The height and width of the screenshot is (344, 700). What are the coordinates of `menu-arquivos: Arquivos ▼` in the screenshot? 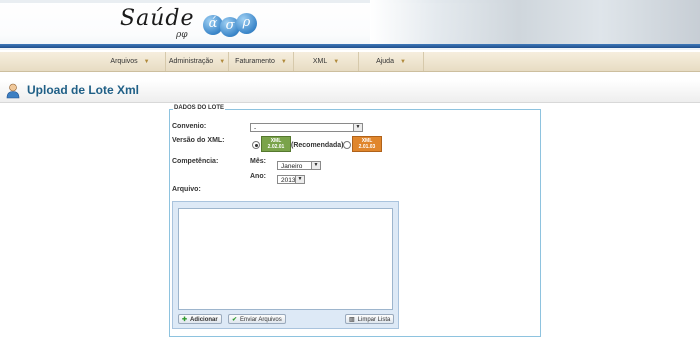 It's located at (130, 61).